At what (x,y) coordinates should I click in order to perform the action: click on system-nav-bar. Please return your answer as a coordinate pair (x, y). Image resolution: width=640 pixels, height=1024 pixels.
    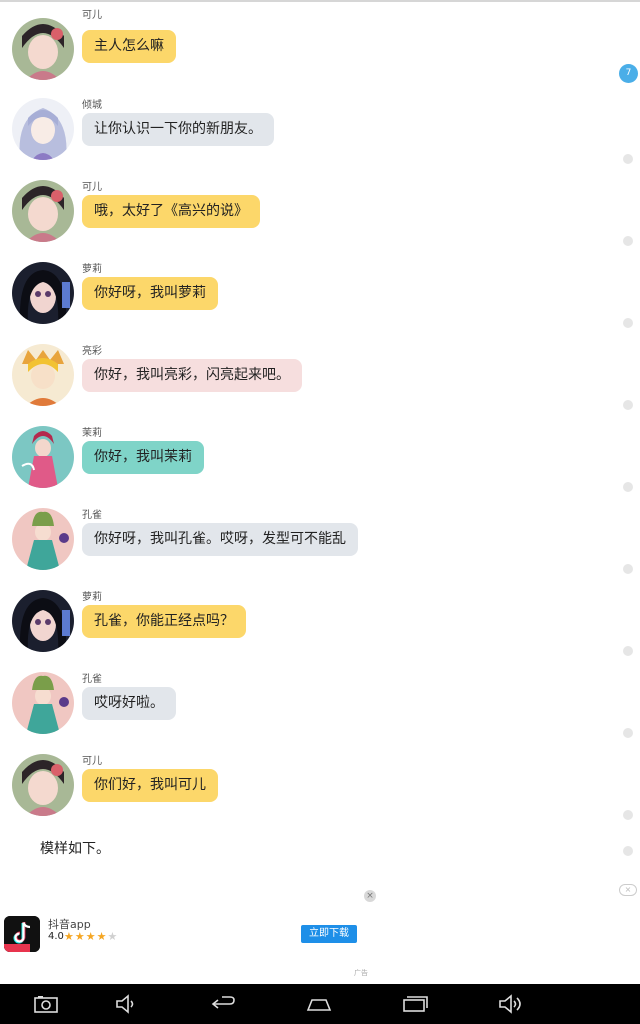
    Looking at the image, I should click on (320, 1004).